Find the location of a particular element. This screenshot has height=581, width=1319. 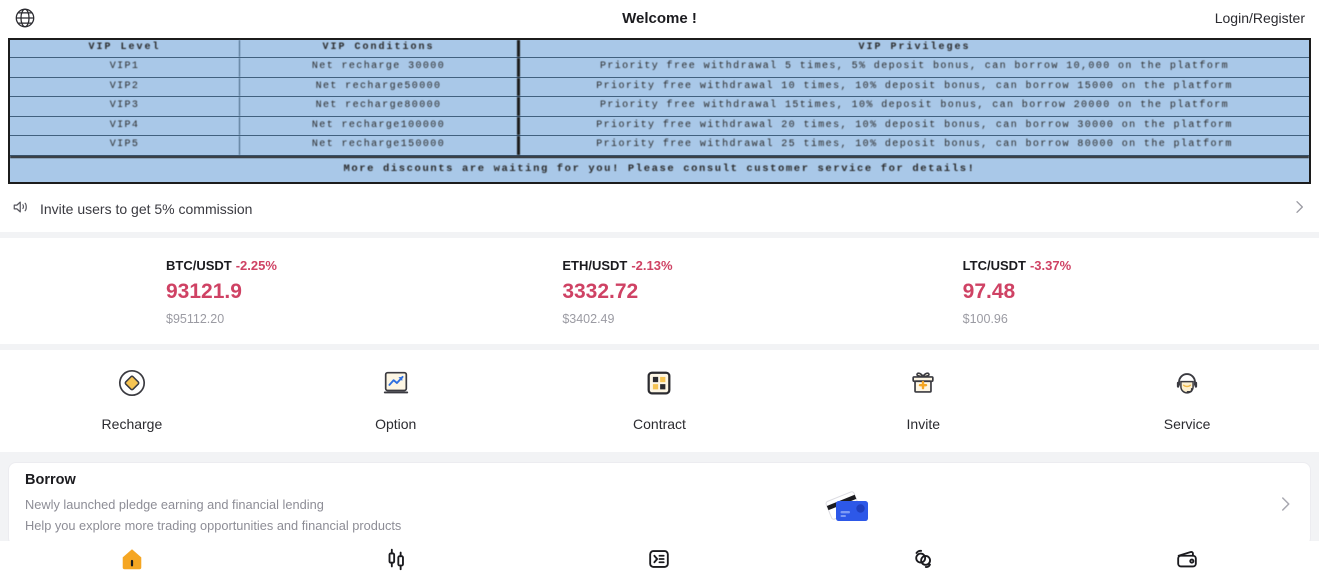

orders-icon is located at coordinates (659, 561).